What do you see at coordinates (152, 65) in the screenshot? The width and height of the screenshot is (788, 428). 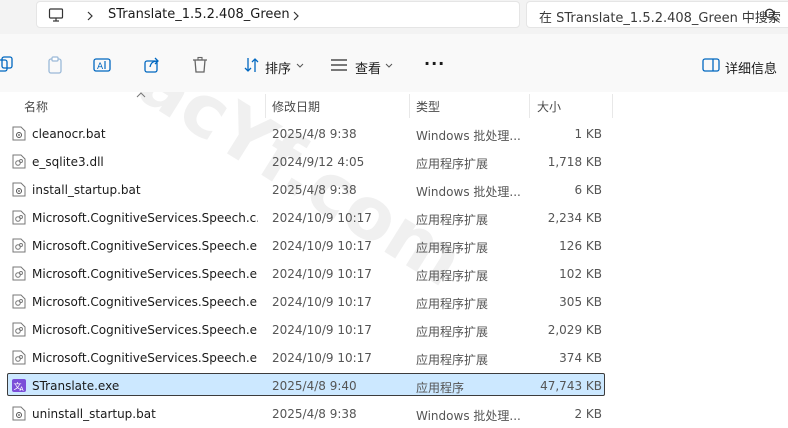 I see `share-icon` at bounding box center [152, 65].